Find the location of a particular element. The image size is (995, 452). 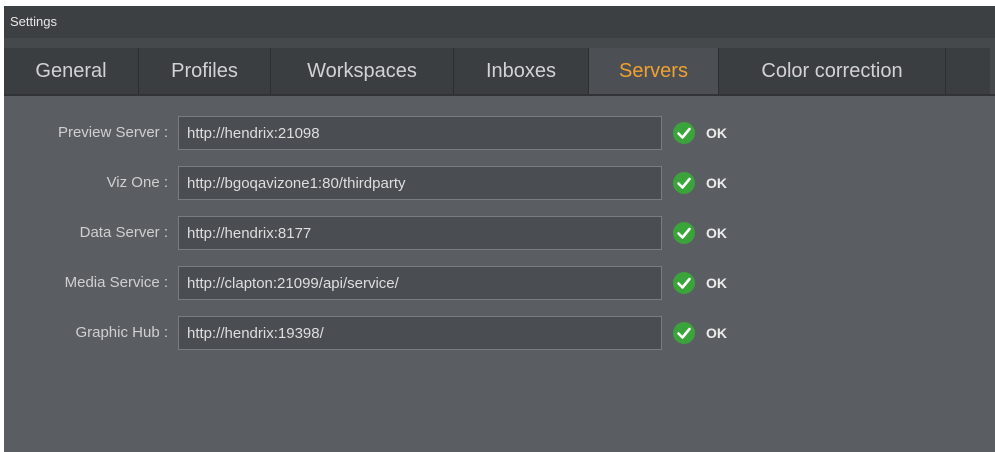

tab-color-correction: Color correction is located at coordinates (832, 71).